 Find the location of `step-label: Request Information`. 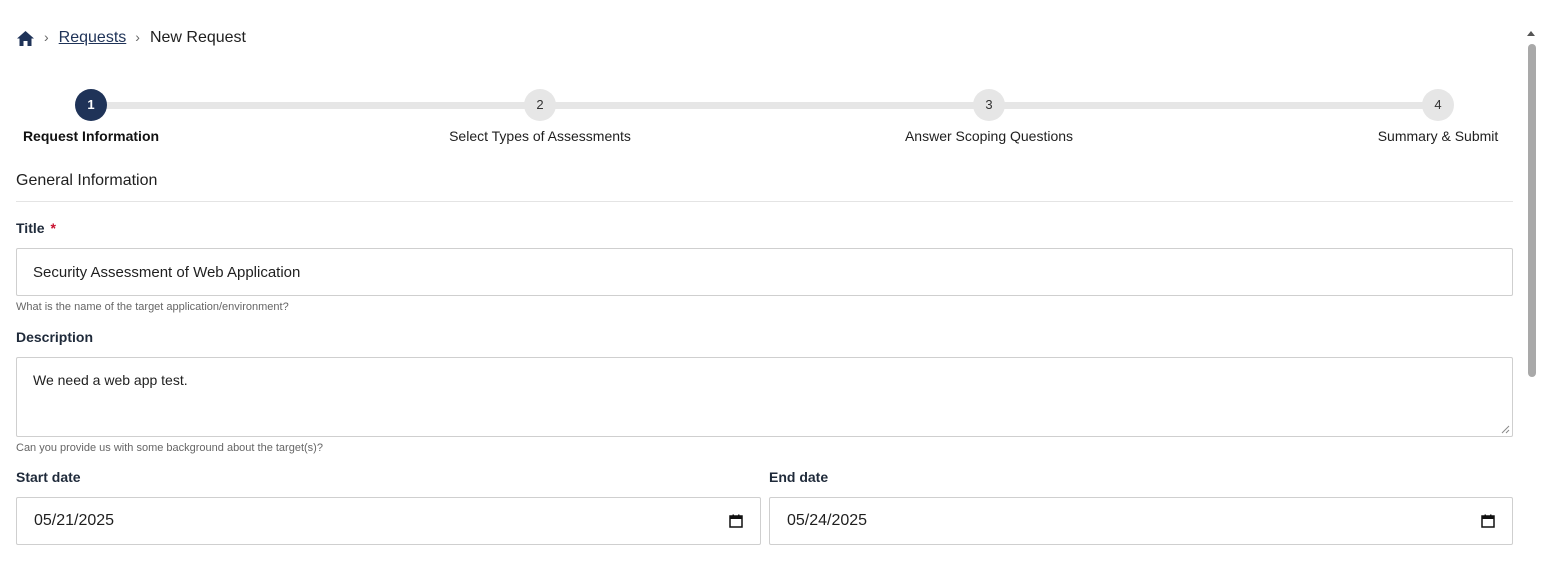

step-label: Request Information is located at coordinates (91, 136).